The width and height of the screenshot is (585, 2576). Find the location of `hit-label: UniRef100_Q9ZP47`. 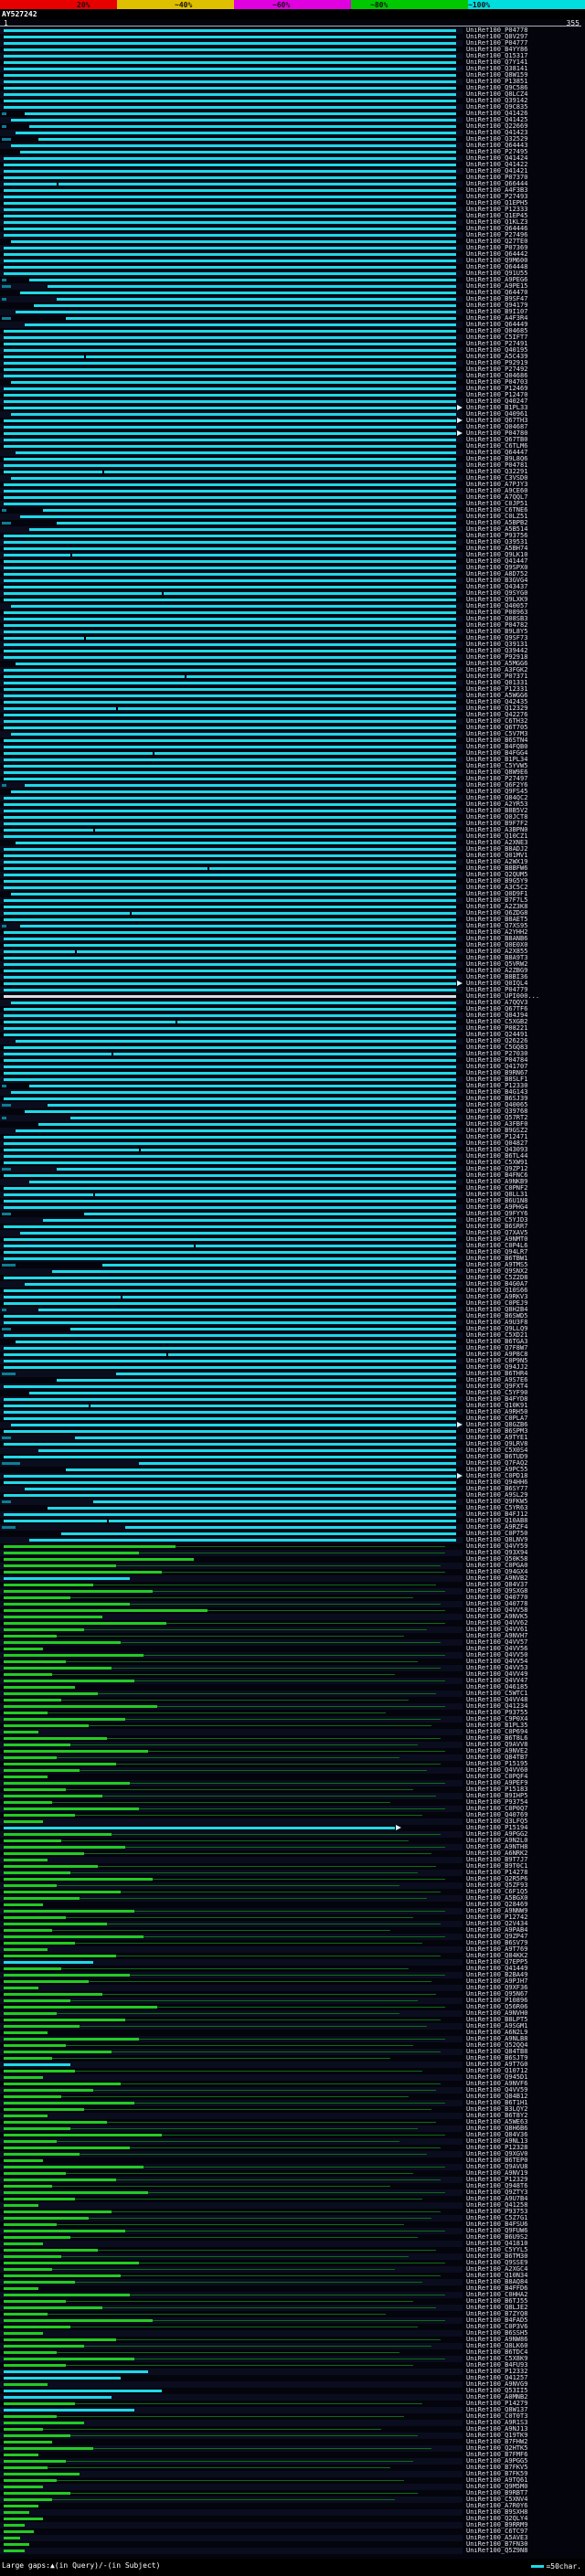

hit-label: UniRef100_Q9ZP47 is located at coordinates (524, 1937).